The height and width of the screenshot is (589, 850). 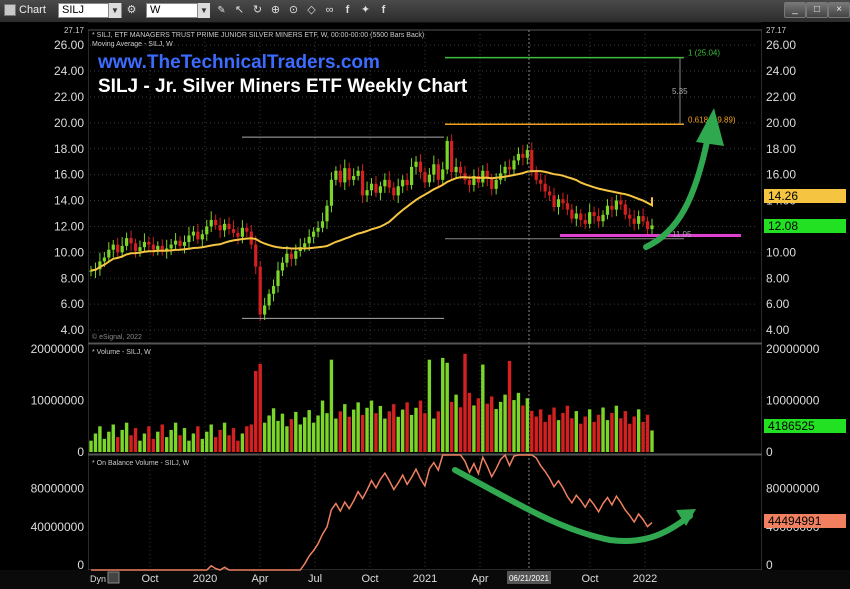 I want to click on maximize-button: □, so click(x=817, y=10).